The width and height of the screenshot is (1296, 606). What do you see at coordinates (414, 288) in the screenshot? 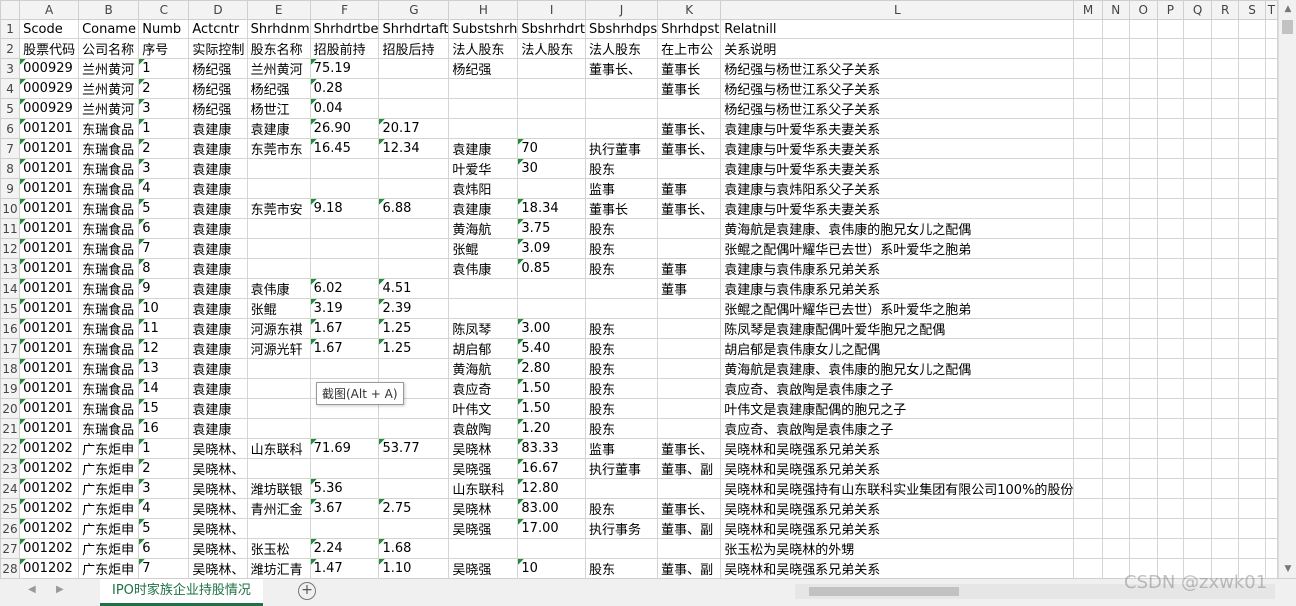
I see `cell-g: 4.51` at bounding box center [414, 288].